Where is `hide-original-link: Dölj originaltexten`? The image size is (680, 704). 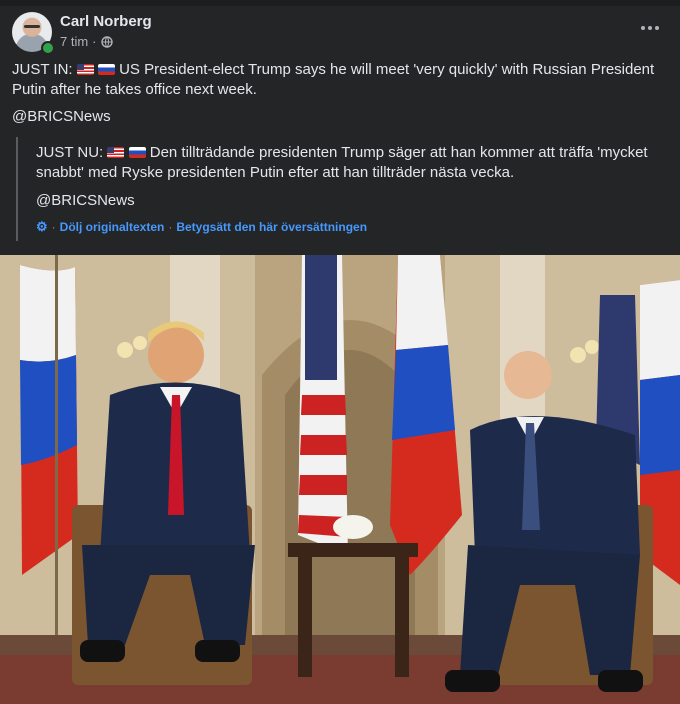
hide-original-link: Dölj originaltexten is located at coordinates (112, 227).